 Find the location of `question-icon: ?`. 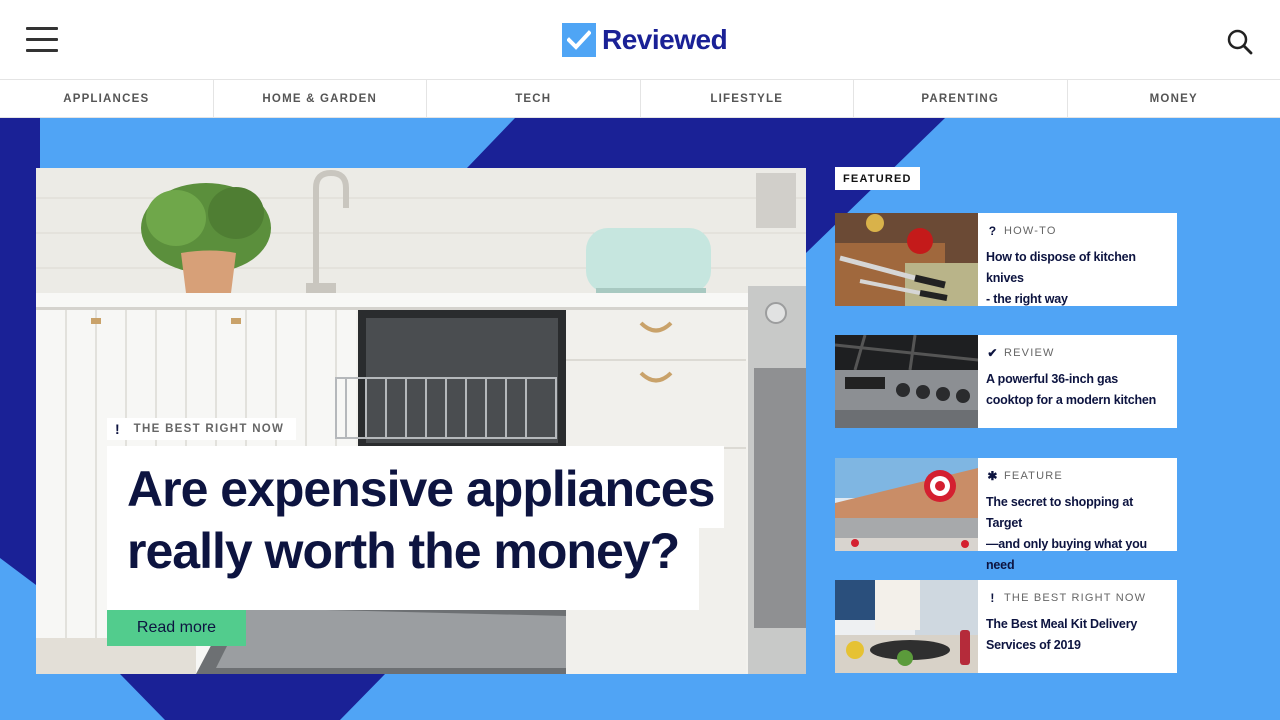

question-icon: ? is located at coordinates (993, 231).